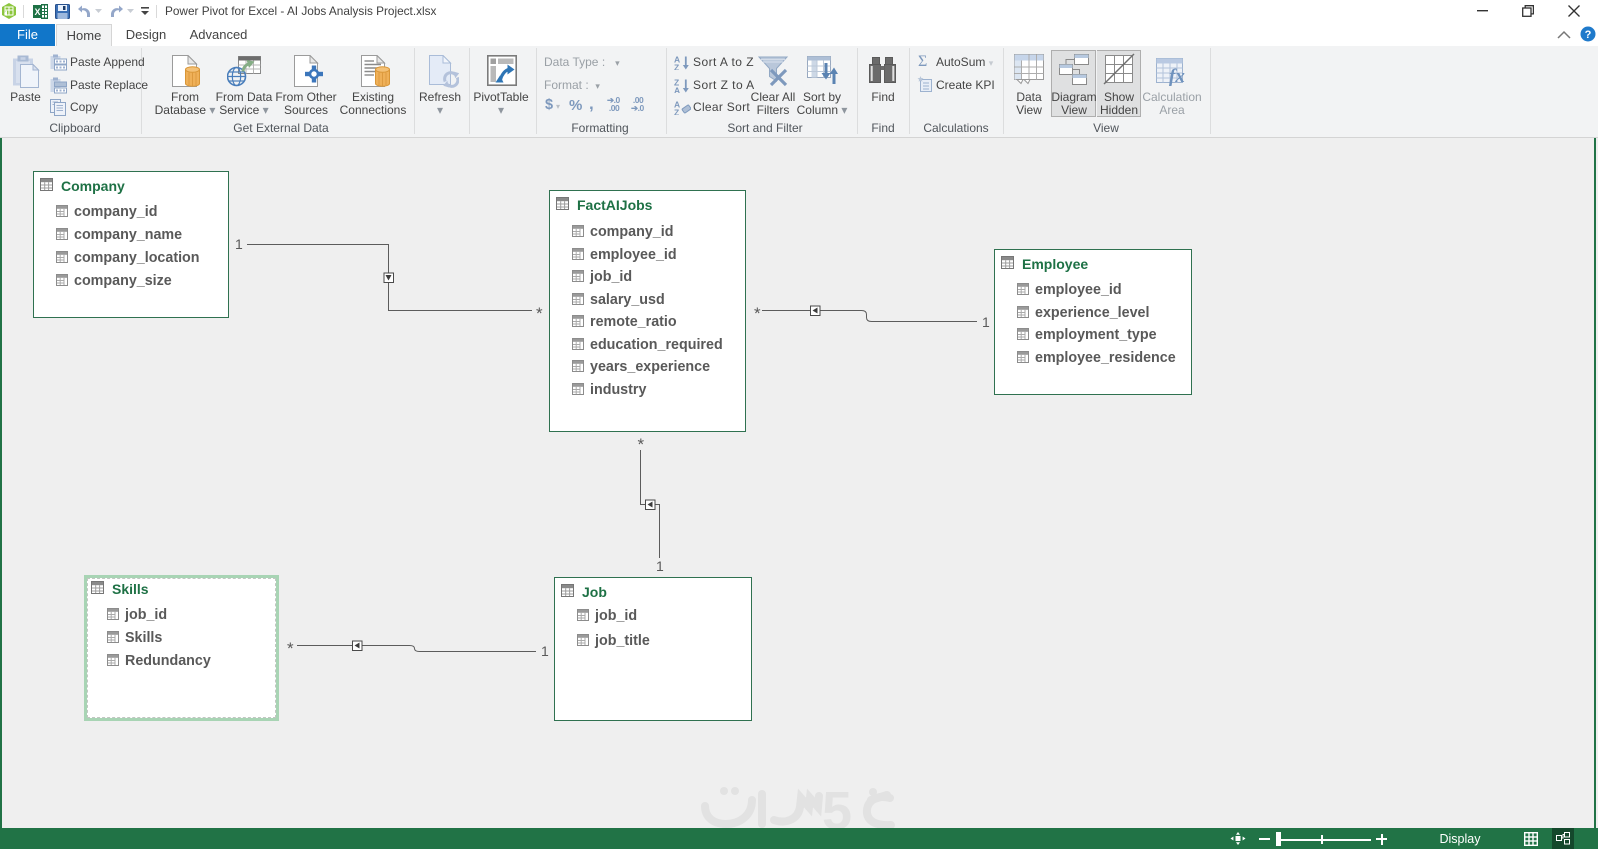 Image resolution: width=1598 pixels, height=849 pixels. I want to click on svg-text: X, so click(37, 12).